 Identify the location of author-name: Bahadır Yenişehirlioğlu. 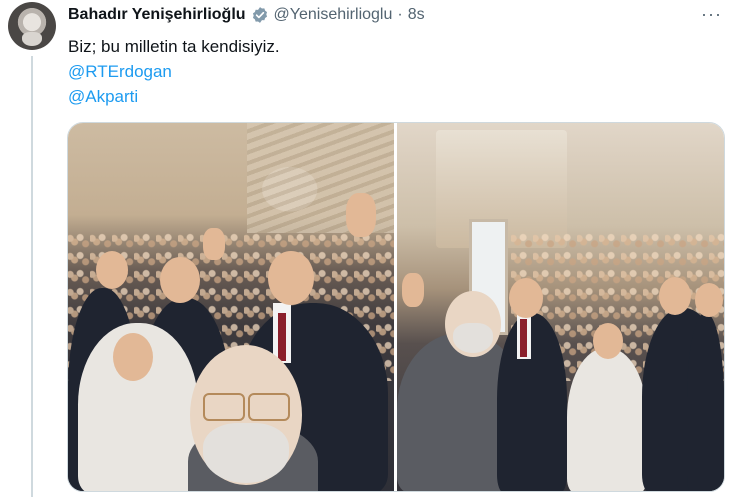
(157, 15).